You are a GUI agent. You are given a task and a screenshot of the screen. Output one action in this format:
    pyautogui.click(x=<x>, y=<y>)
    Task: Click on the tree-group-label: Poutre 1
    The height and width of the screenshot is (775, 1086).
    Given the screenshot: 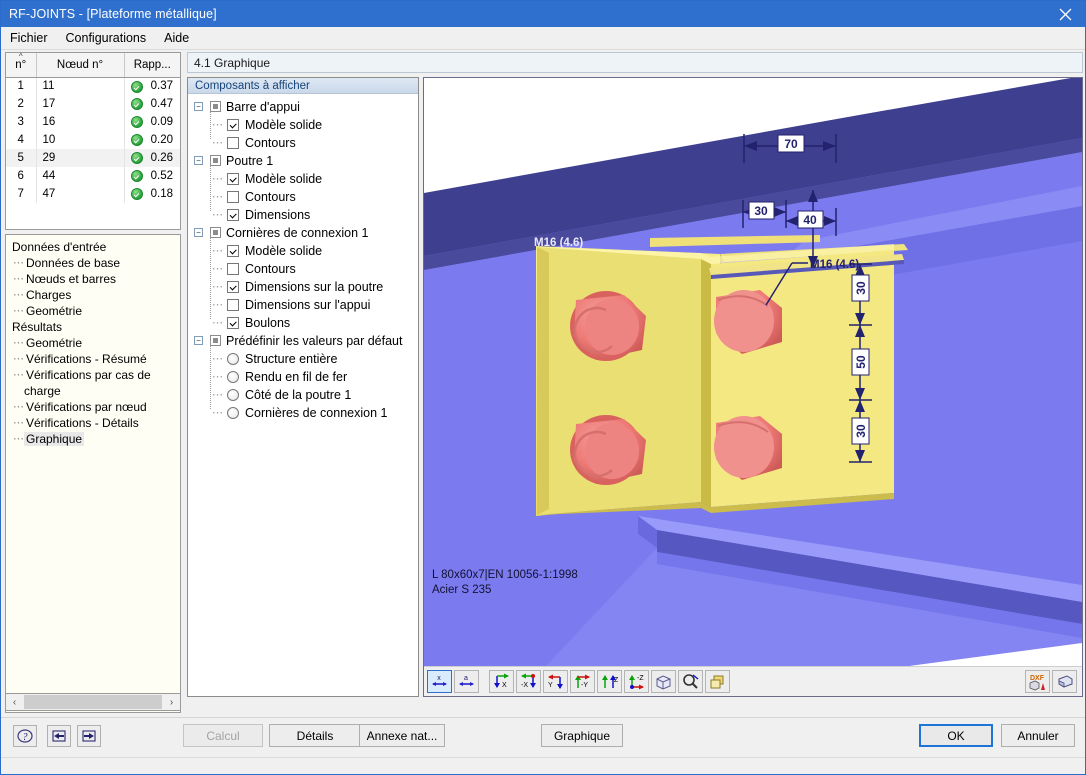 What is the action you would take?
    pyautogui.click(x=250, y=161)
    